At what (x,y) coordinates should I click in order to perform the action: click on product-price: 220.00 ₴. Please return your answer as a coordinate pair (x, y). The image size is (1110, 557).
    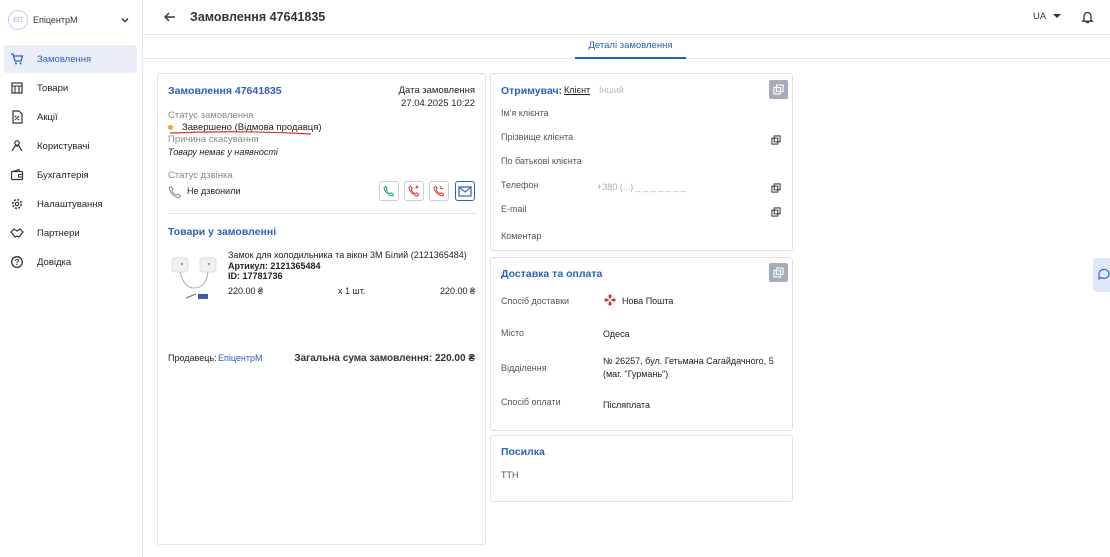
    Looking at the image, I should click on (246, 291).